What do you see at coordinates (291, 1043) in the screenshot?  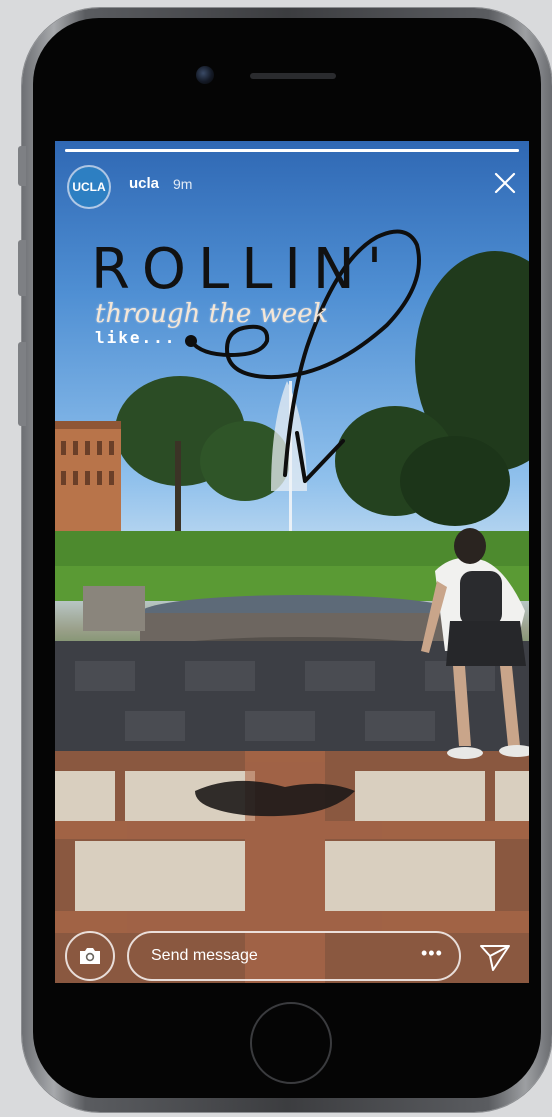 I see `home-button` at bounding box center [291, 1043].